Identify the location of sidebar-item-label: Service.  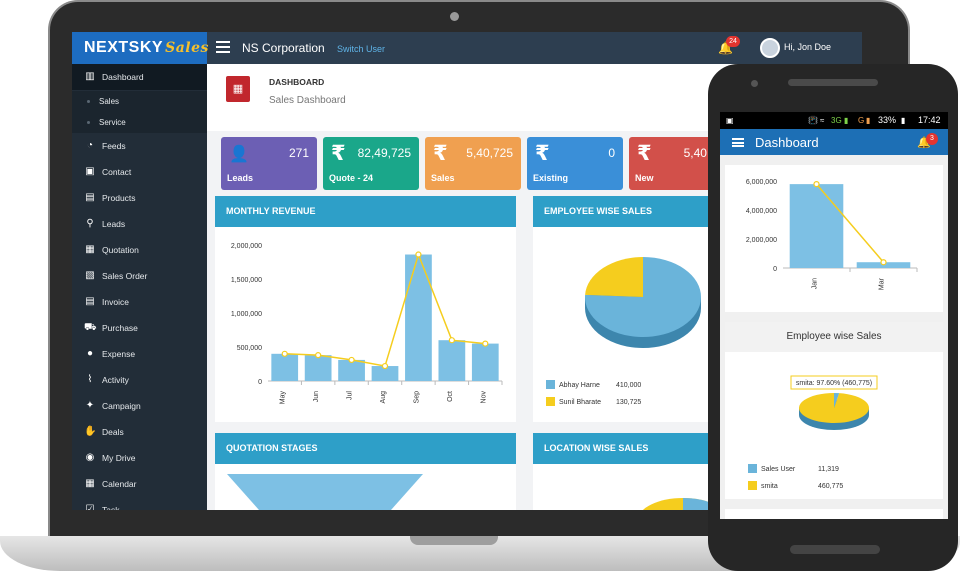
(112, 122).